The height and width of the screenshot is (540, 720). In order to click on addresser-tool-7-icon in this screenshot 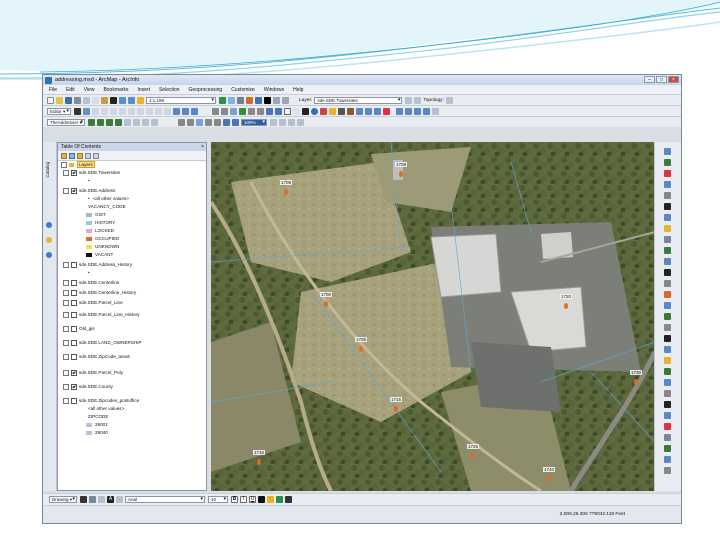, I will do `click(145, 122)`.